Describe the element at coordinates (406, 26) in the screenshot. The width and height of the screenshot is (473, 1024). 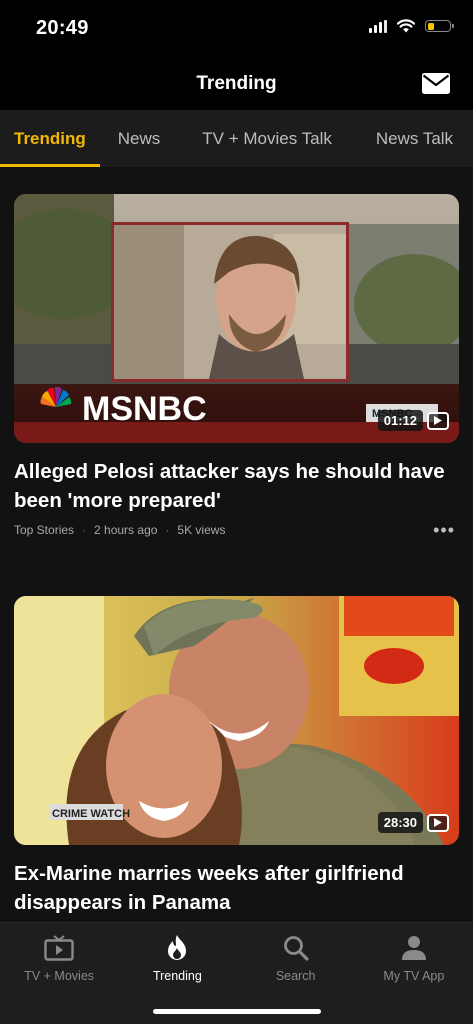
I see `wifi-icon` at that location.